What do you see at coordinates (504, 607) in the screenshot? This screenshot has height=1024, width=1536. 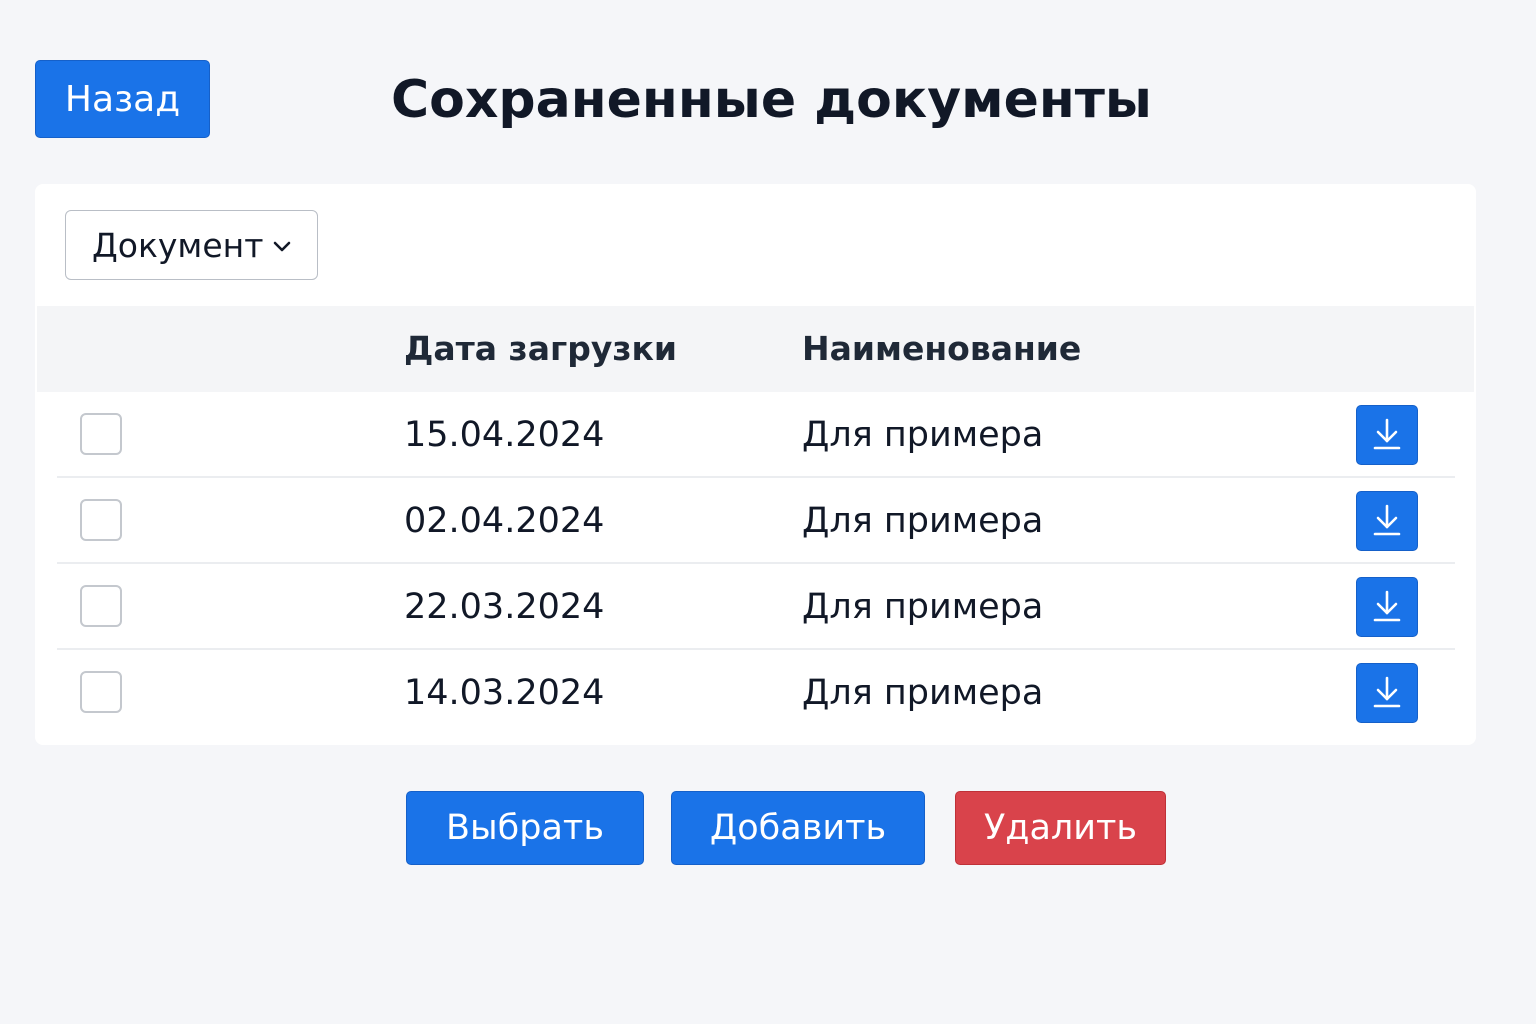 I see `upload-date-cell: 22.03.2024` at bounding box center [504, 607].